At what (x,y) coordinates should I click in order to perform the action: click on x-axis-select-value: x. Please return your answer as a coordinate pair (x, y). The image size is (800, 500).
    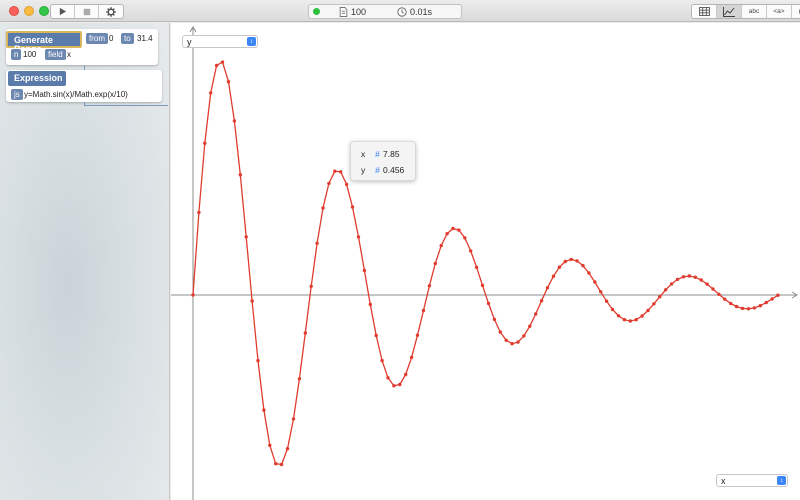
    Looking at the image, I should click on (723, 480).